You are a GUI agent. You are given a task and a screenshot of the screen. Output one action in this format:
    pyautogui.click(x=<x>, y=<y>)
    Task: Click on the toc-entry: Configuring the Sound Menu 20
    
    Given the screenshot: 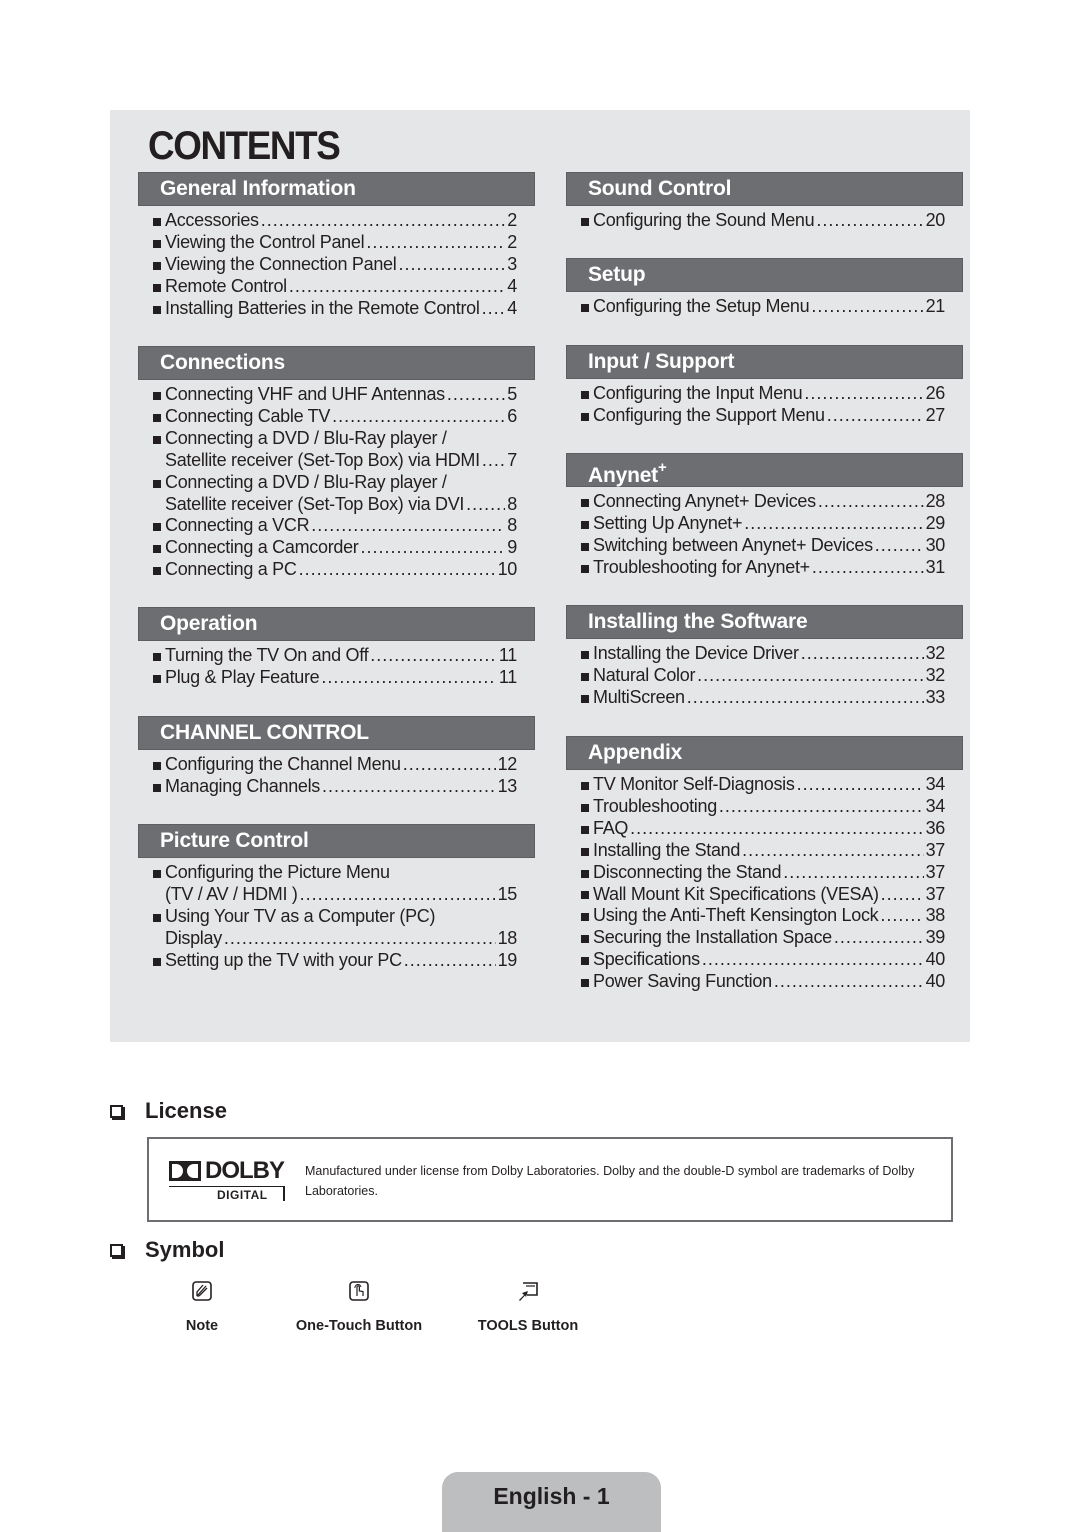 What is the action you would take?
    pyautogui.click(x=764, y=221)
    